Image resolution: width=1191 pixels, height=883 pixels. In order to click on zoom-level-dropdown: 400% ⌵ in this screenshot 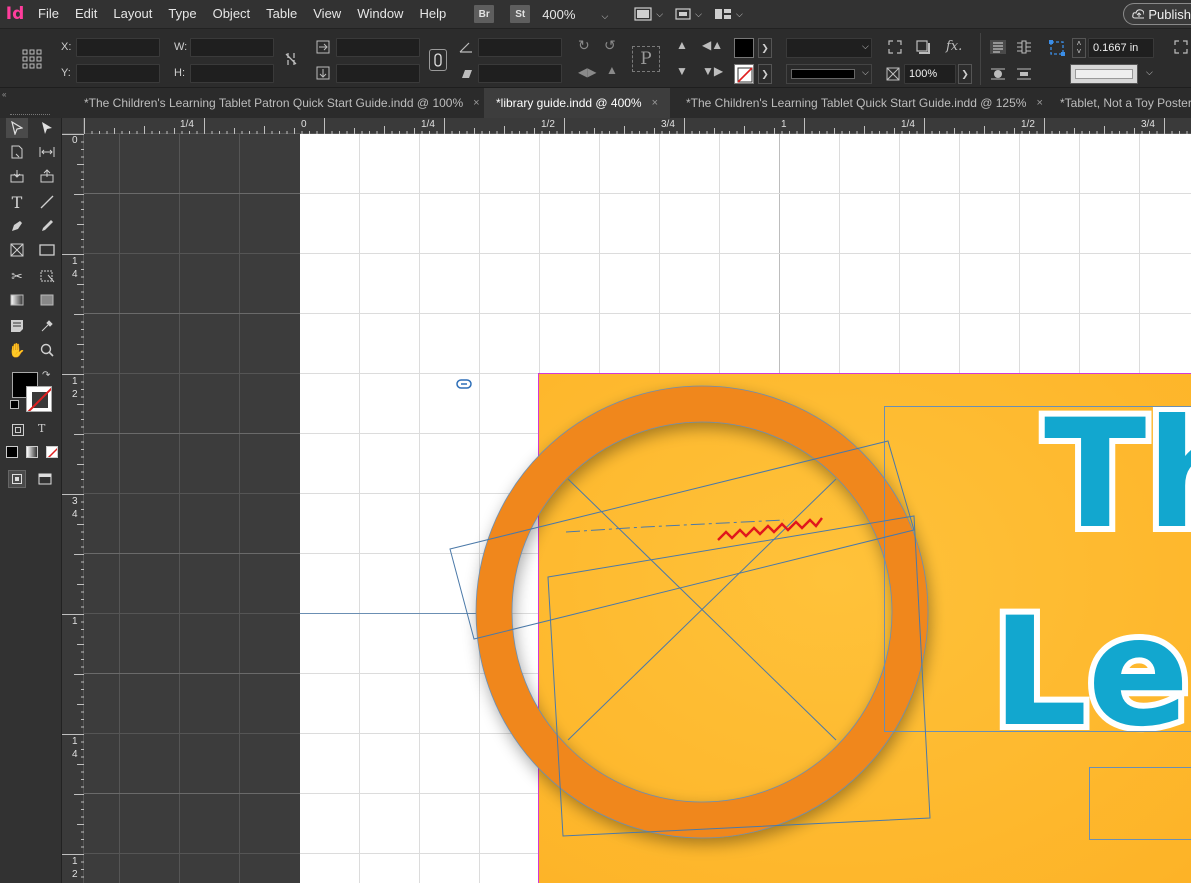, I will do `click(575, 14)`.